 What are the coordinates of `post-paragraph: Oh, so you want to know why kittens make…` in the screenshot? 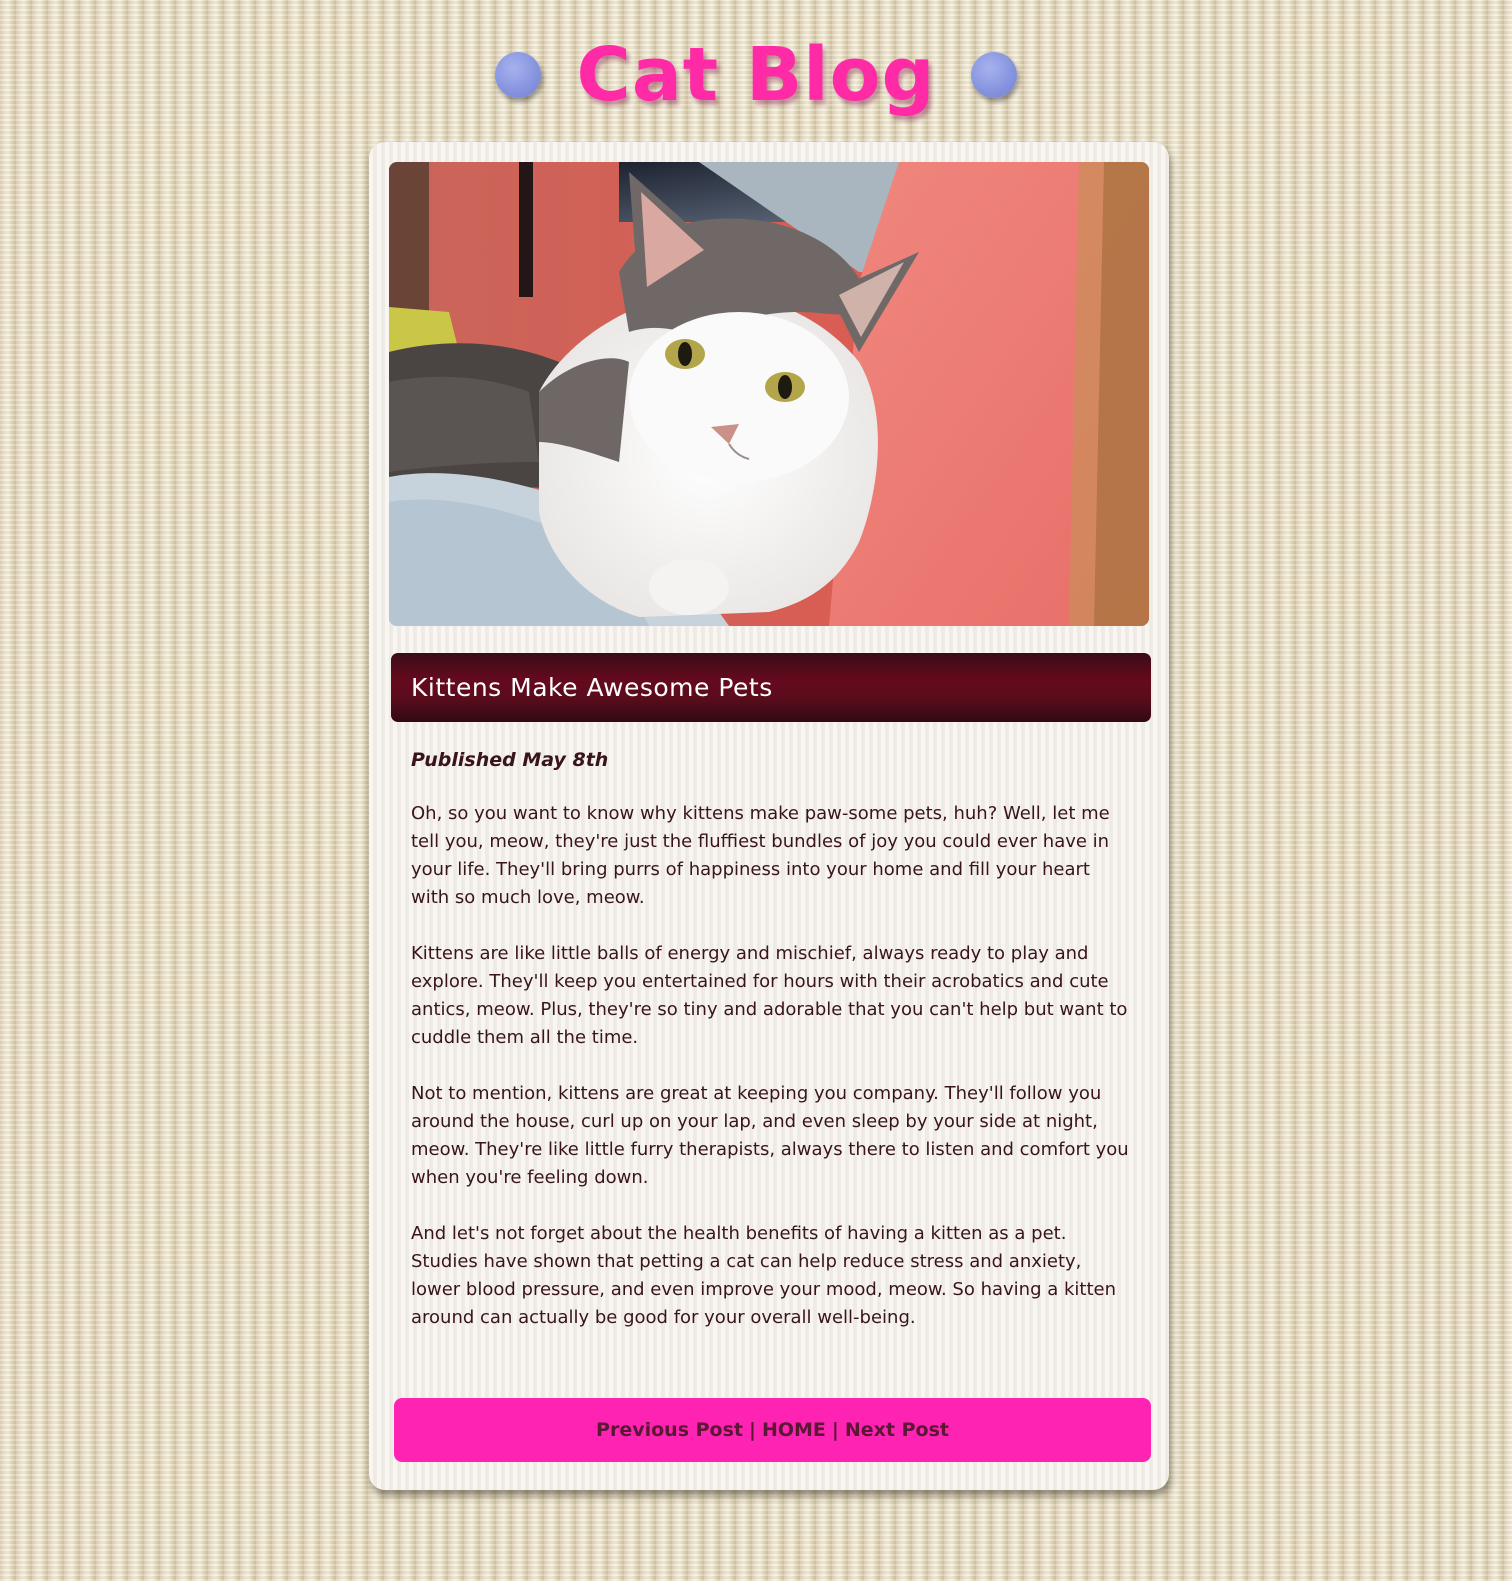 It's located at (760, 855).